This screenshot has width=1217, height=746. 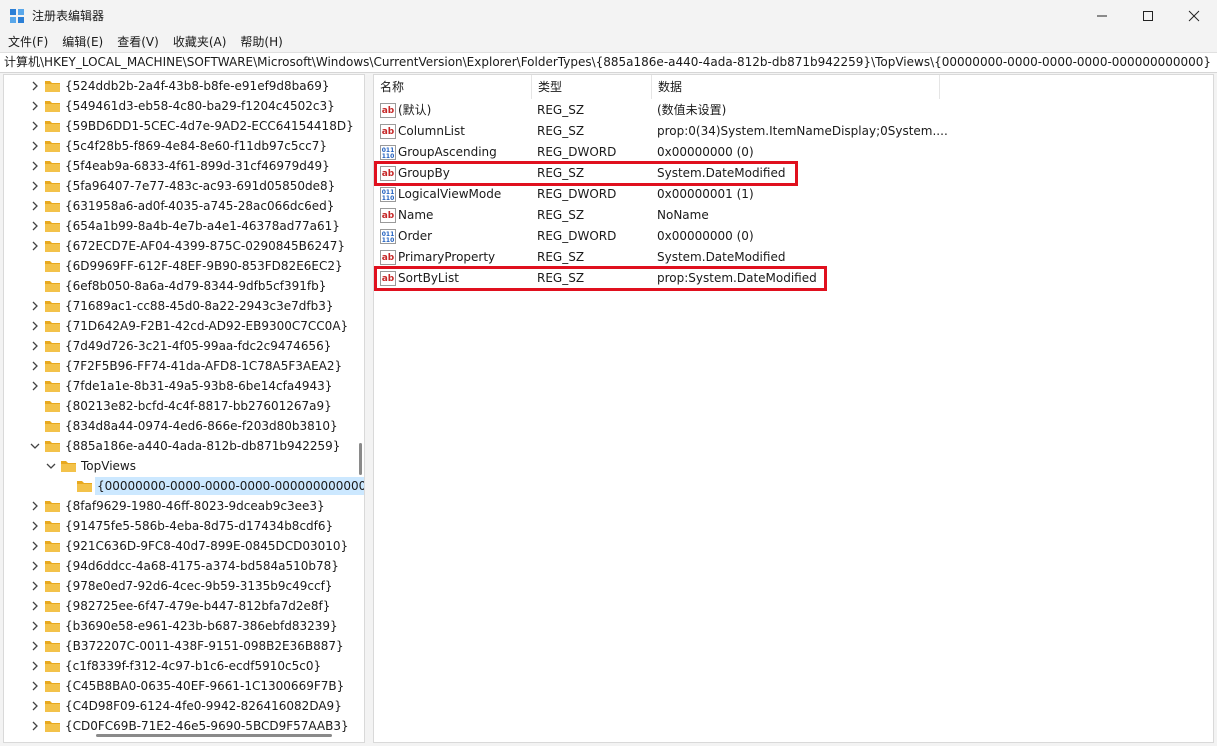 I want to click on tree-item: {CD0FC69B-71E2-46e5-9690-5BCD9F57AAB3}, so click(x=179, y=726).